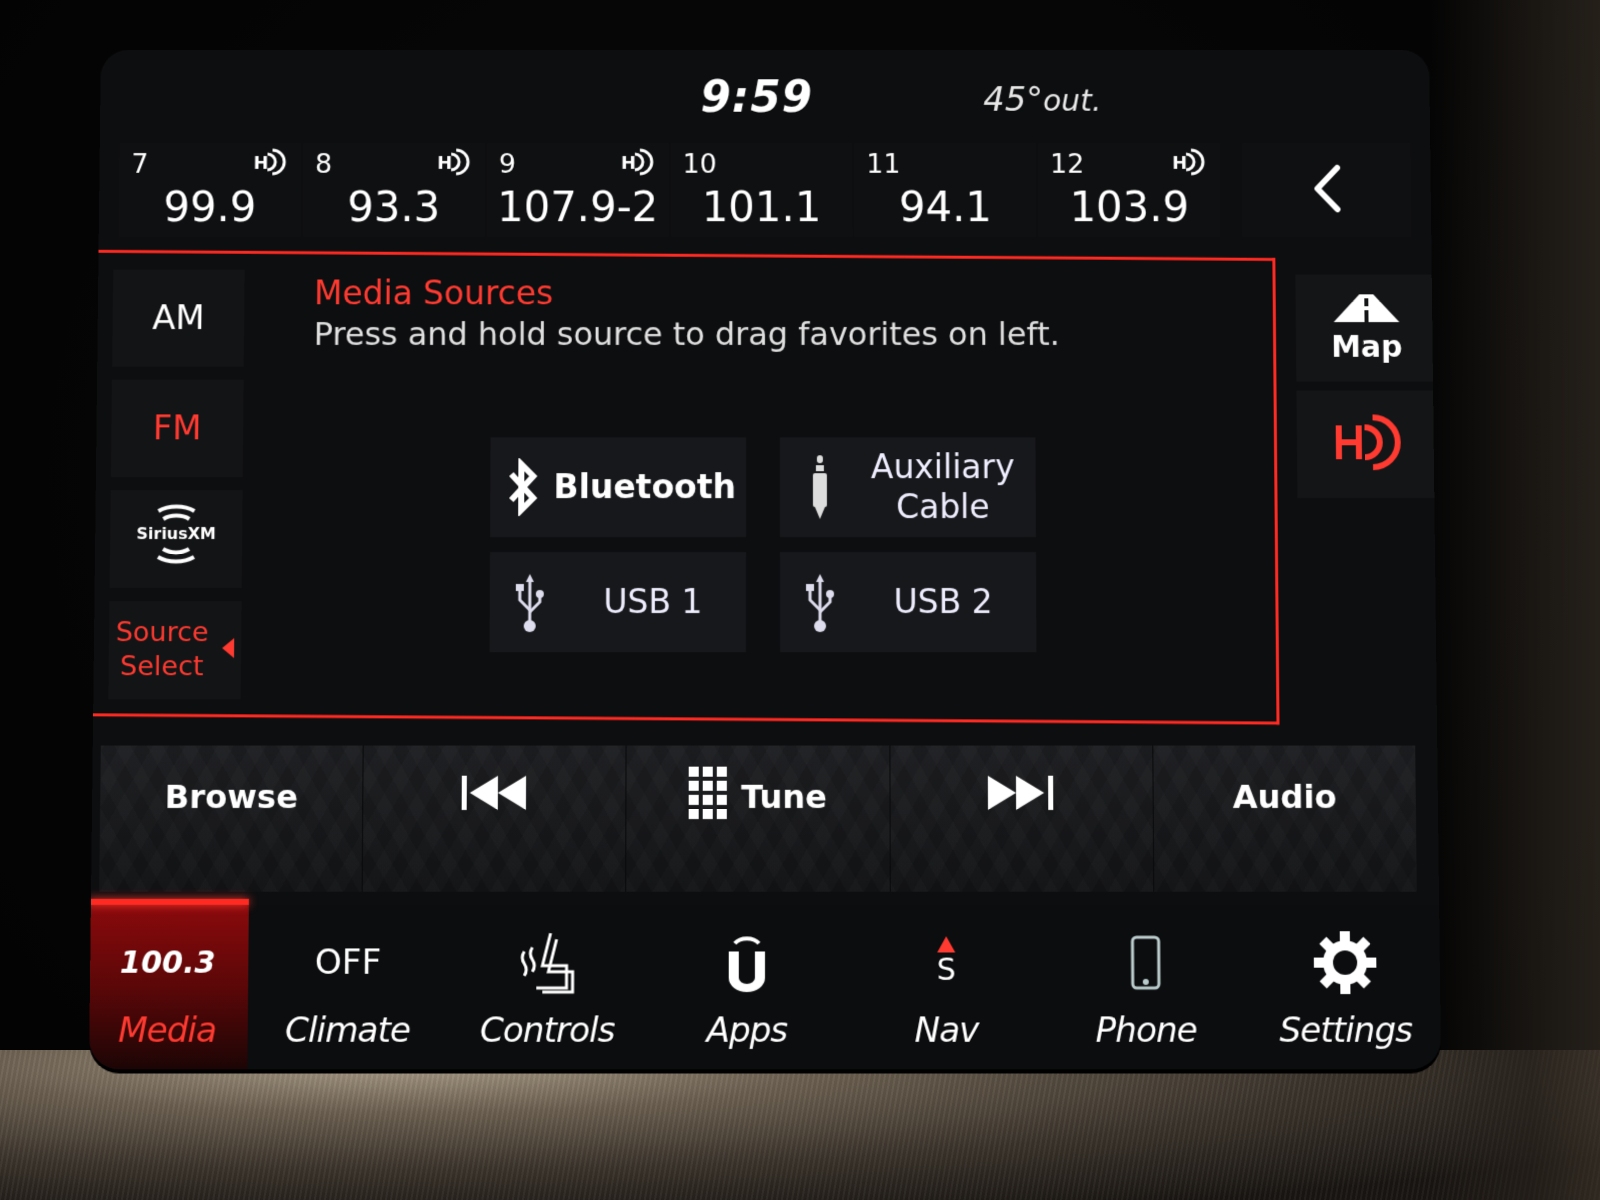 The height and width of the screenshot is (1200, 1600). What do you see at coordinates (645, 487) in the screenshot?
I see `bluetooth-label: Bluetooth` at bounding box center [645, 487].